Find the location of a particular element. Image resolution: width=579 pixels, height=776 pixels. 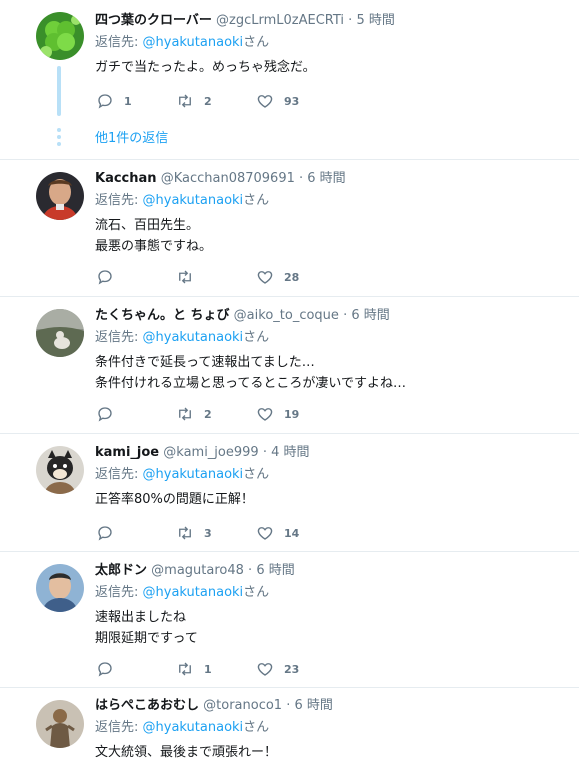

tweet-text-line: ガチで当たったよ。めっちゃ残念だ。 is located at coordinates (205, 67).